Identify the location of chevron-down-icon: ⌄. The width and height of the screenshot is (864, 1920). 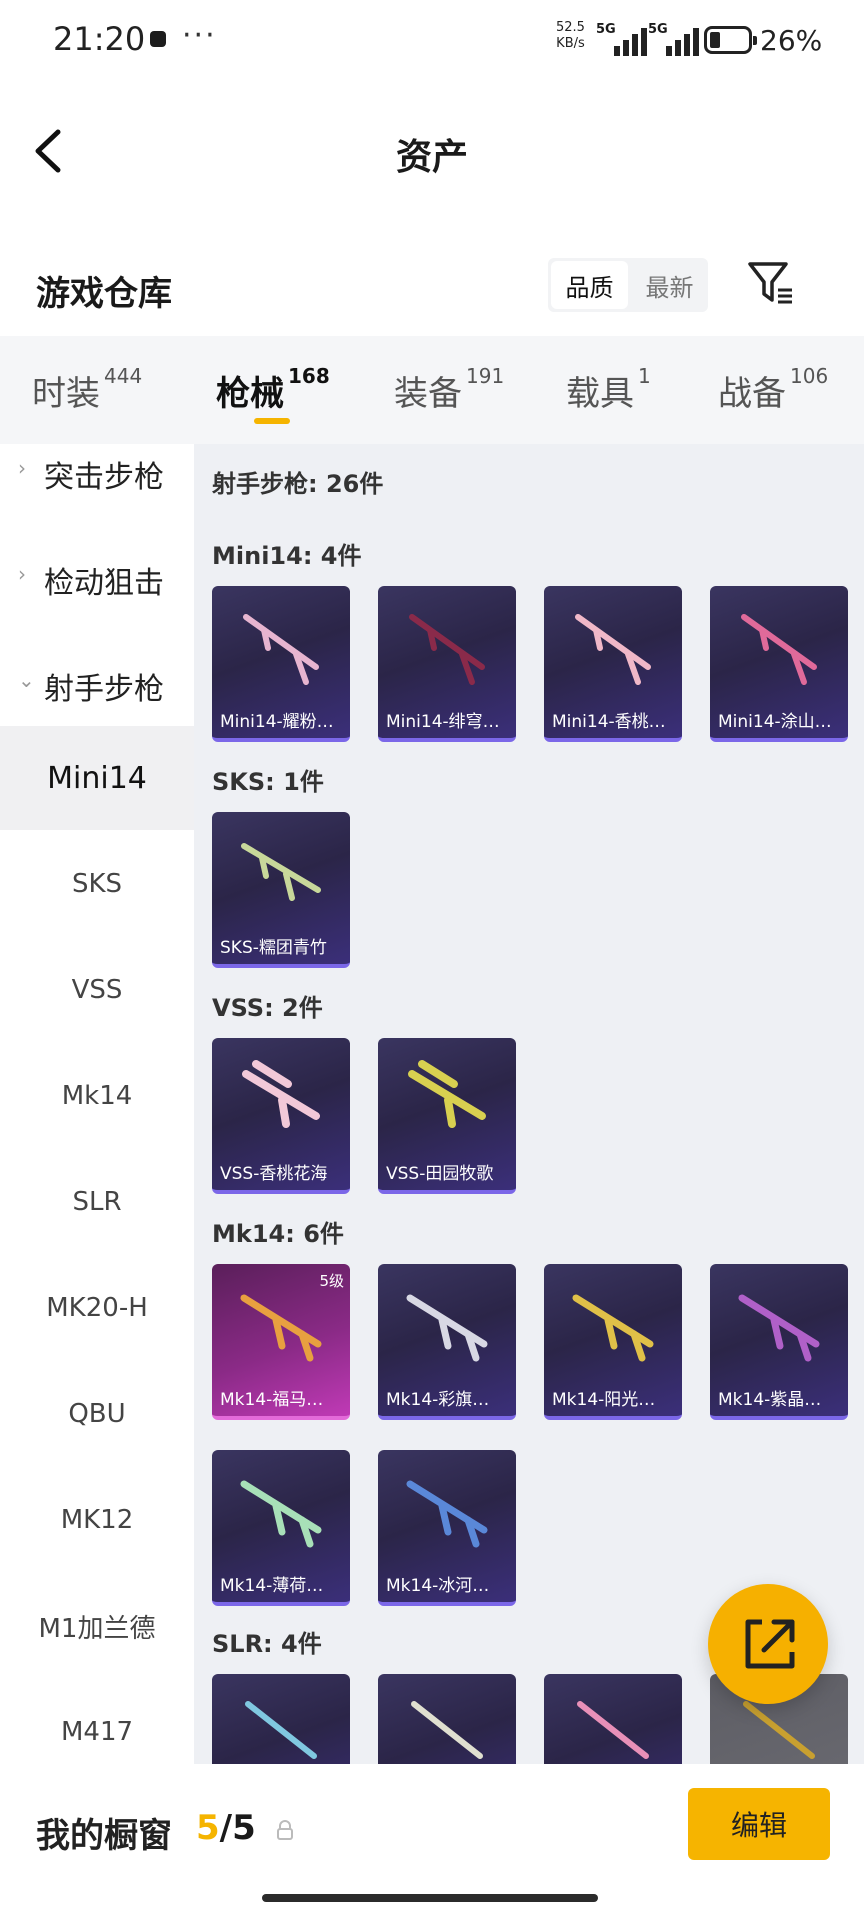
(26, 680).